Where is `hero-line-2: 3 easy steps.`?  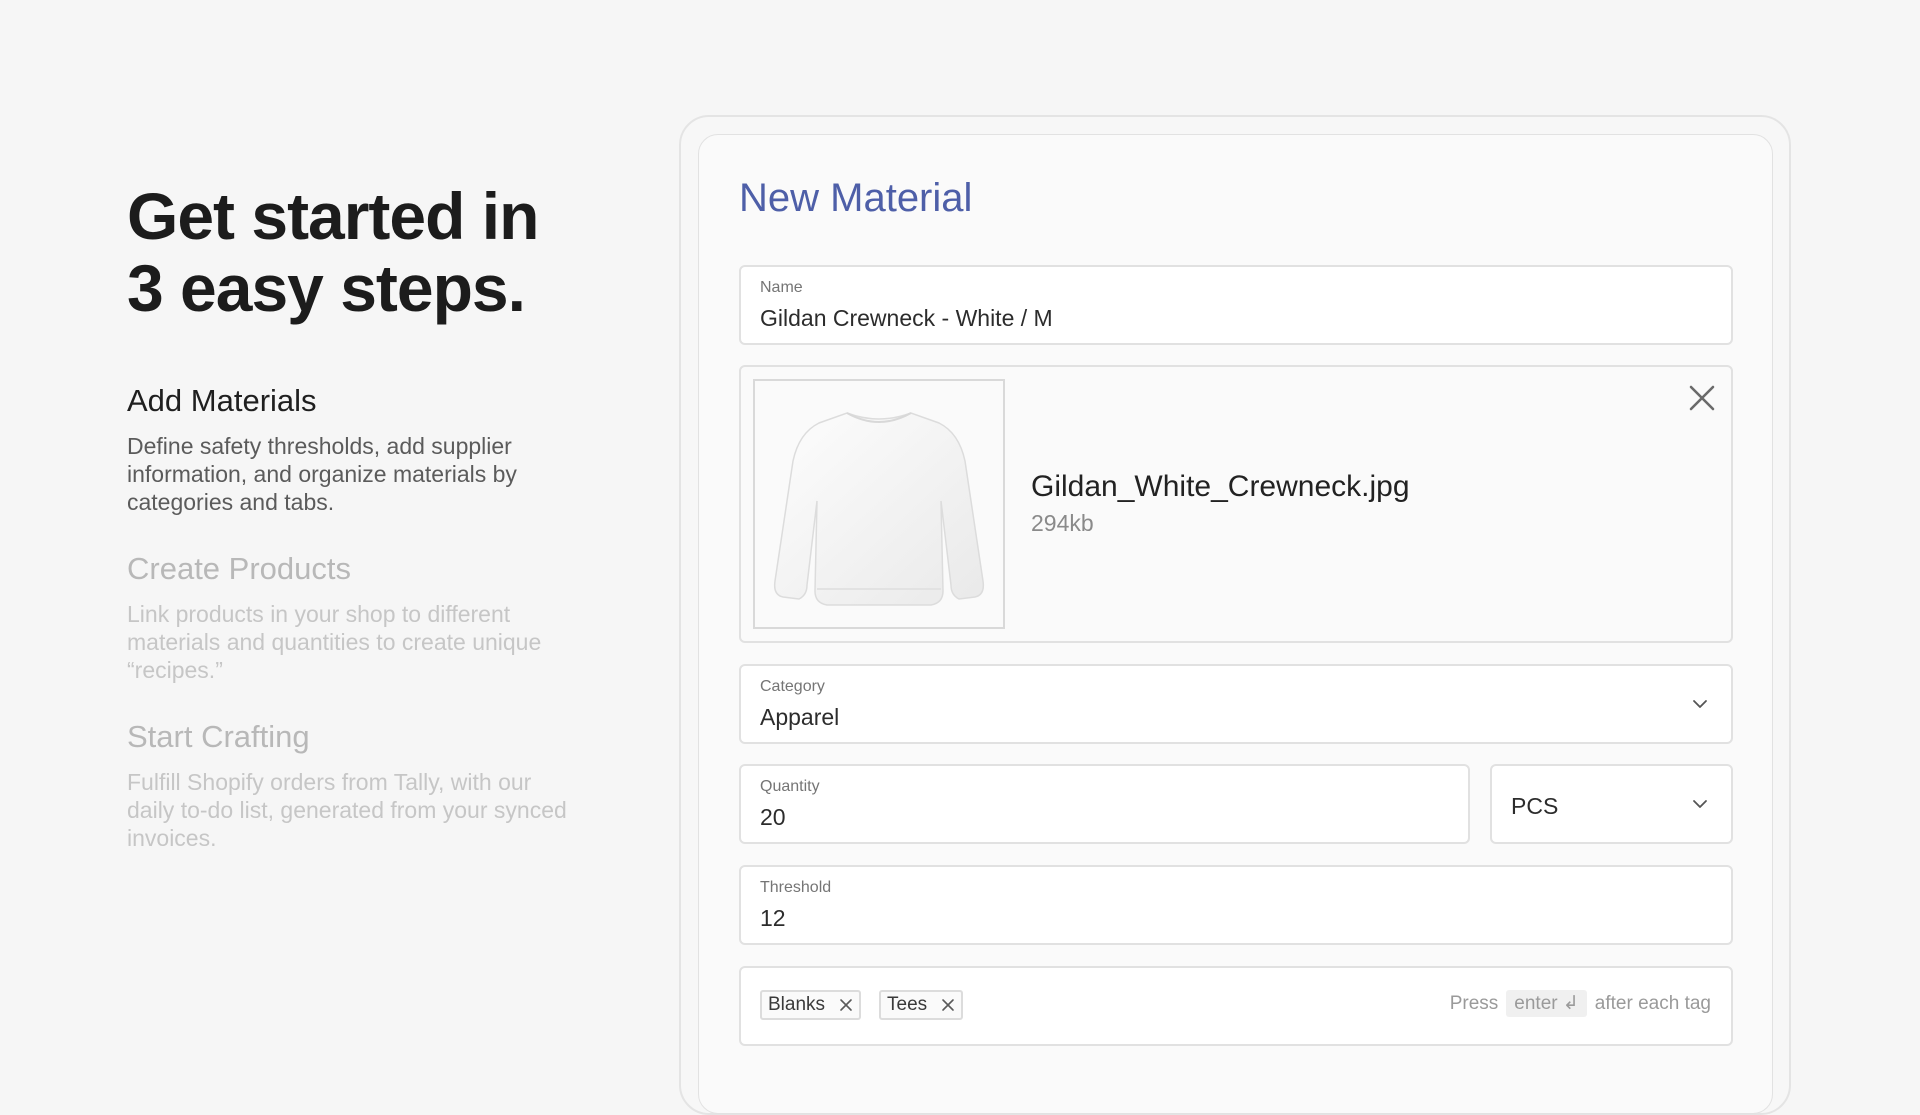
hero-line-2: 3 easy steps. is located at coordinates (326, 288).